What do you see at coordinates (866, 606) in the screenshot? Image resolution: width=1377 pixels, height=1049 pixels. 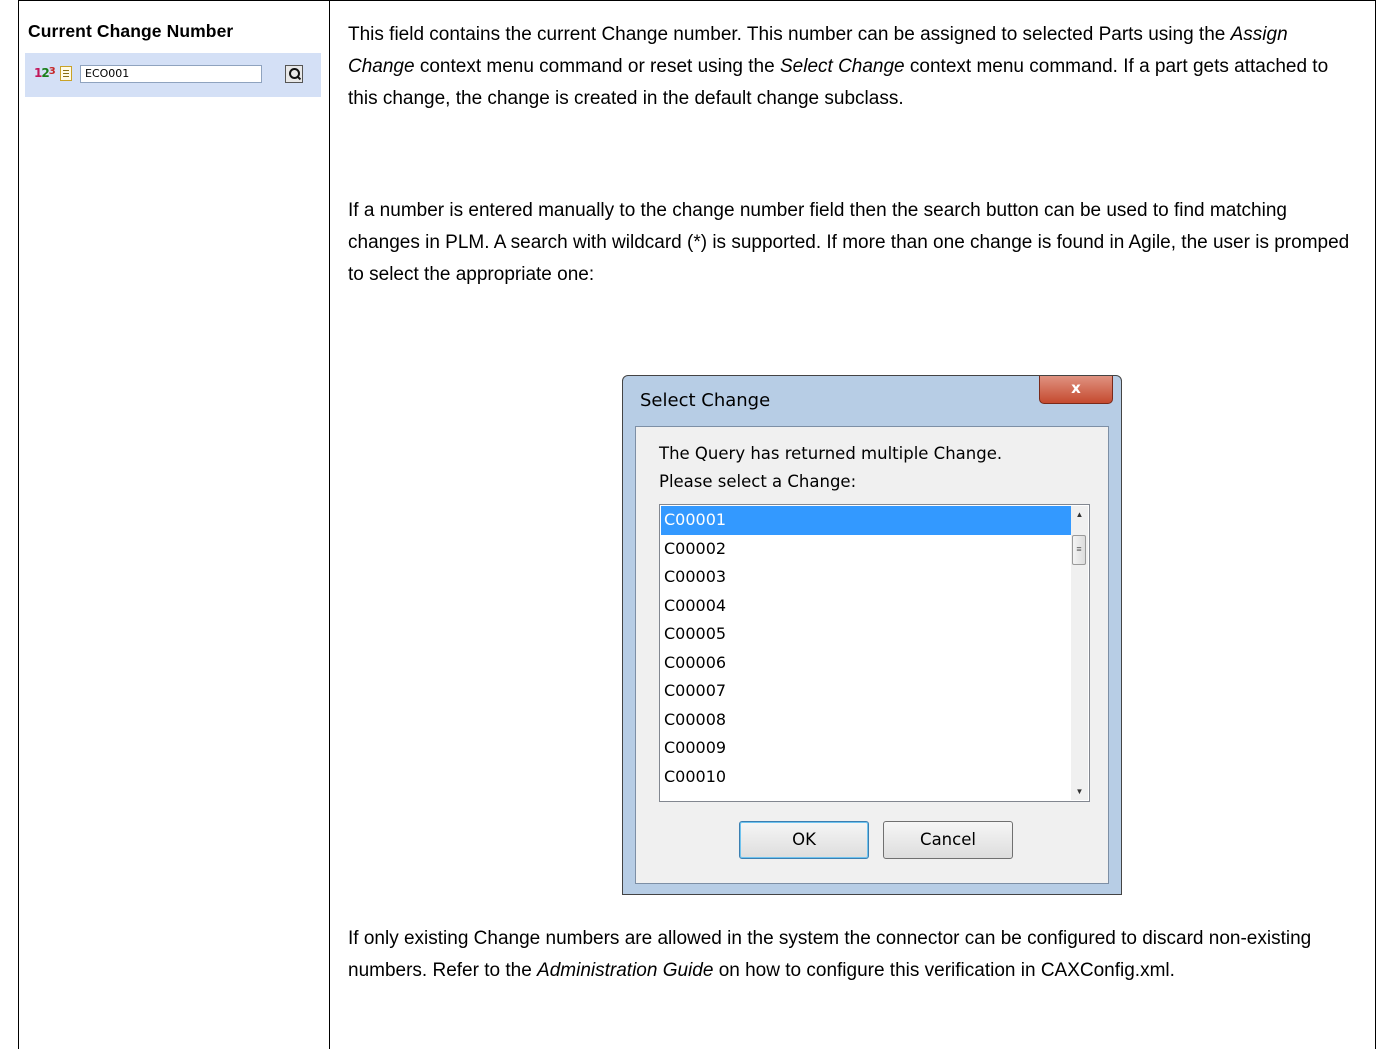 I see `list-item: C00004` at bounding box center [866, 606].